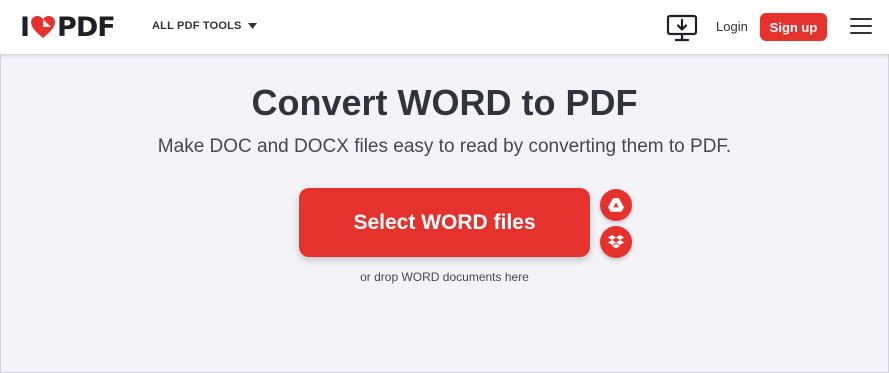 Image resolution: width=889 pixels, height=373 pixels. Describe the element at coordinates (197, 26) in the screenshot. I see `tools-menu-label: ALL PDF TOOLS` at that location.